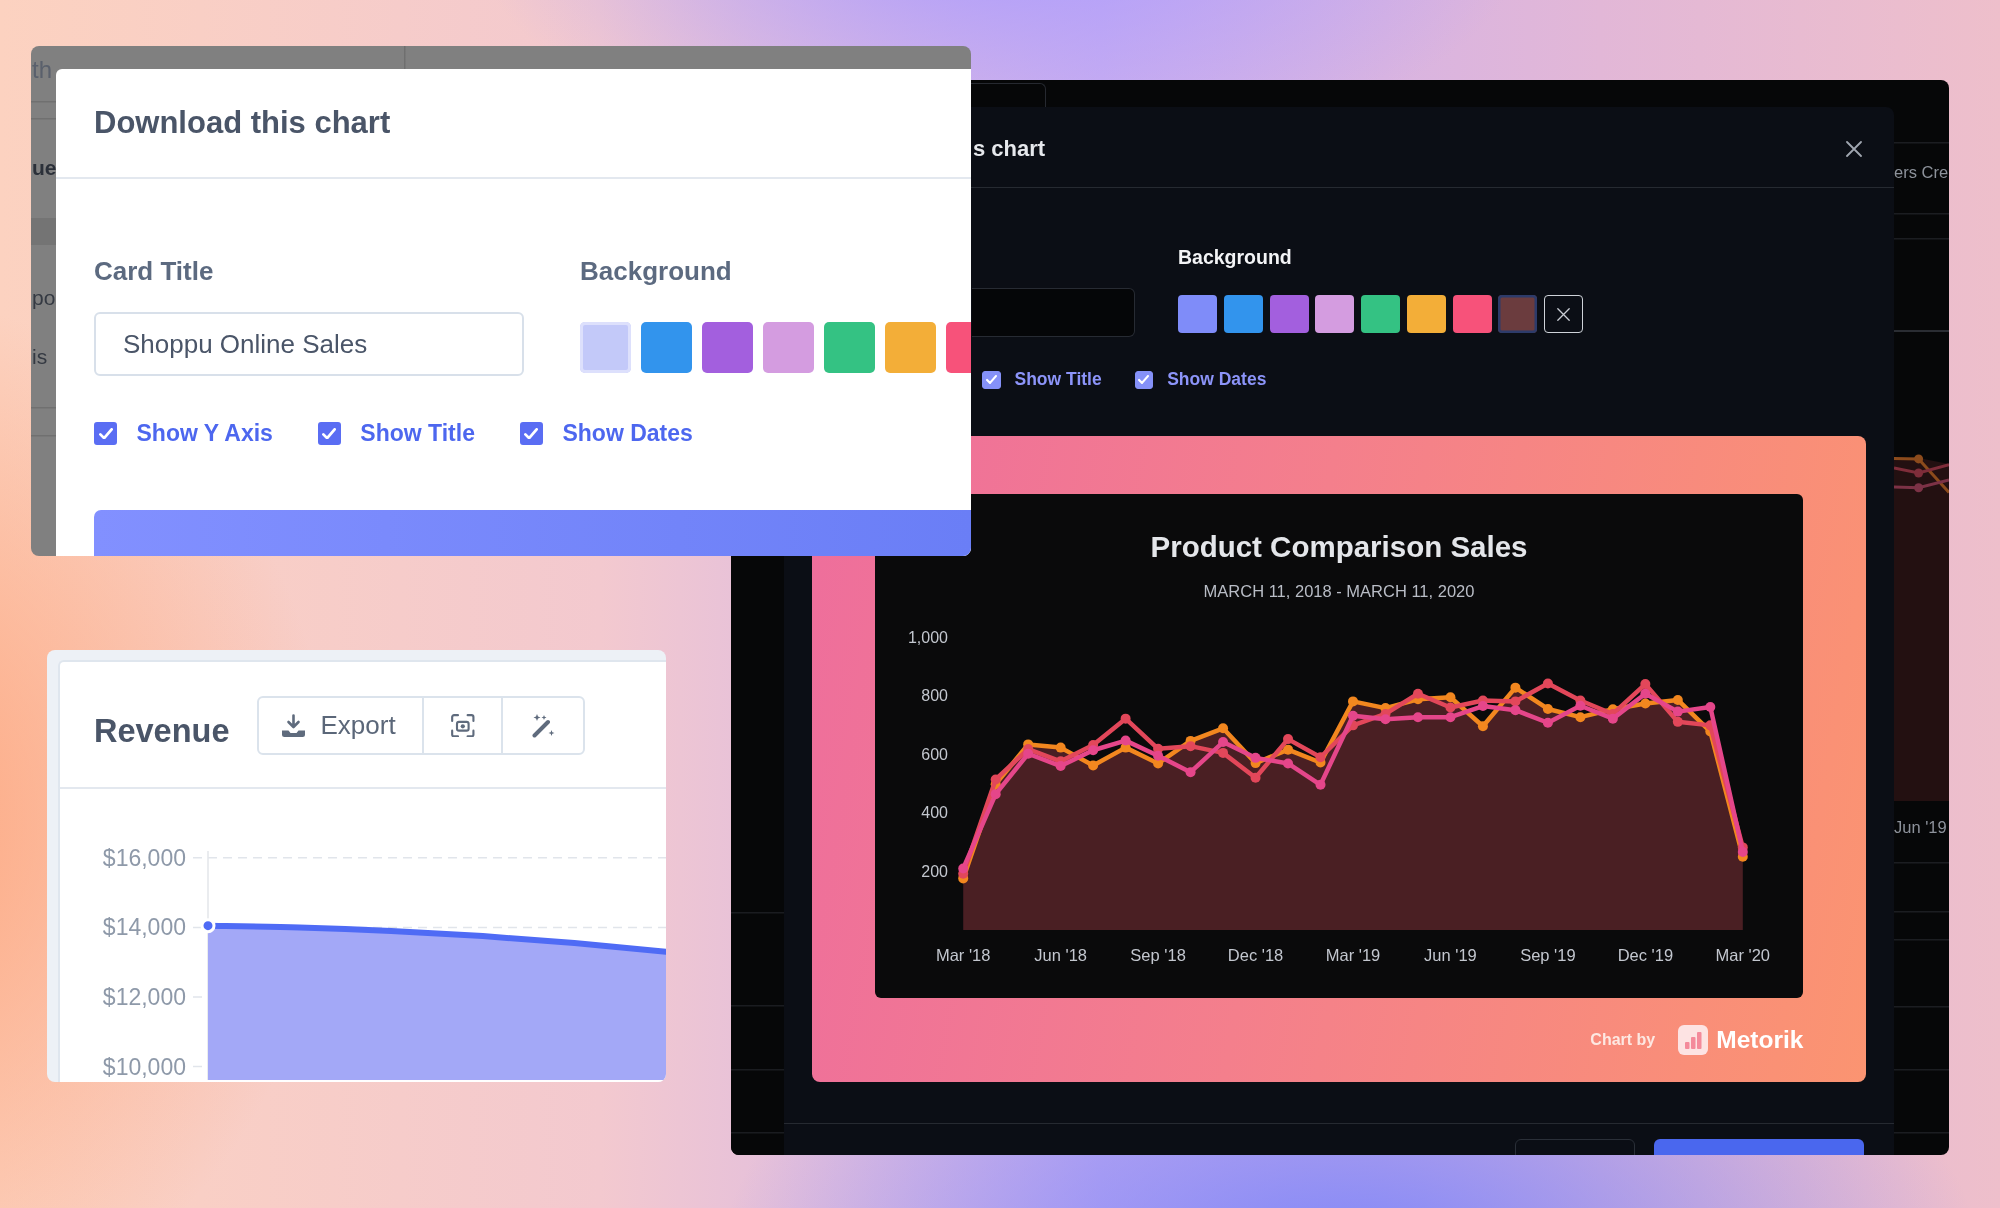 This screenshot has width=2000, height=1208. What do you see at coordinates (934, 872) in the screenshot?
I see `axis-label: 200` at bounding box center [934, 872].